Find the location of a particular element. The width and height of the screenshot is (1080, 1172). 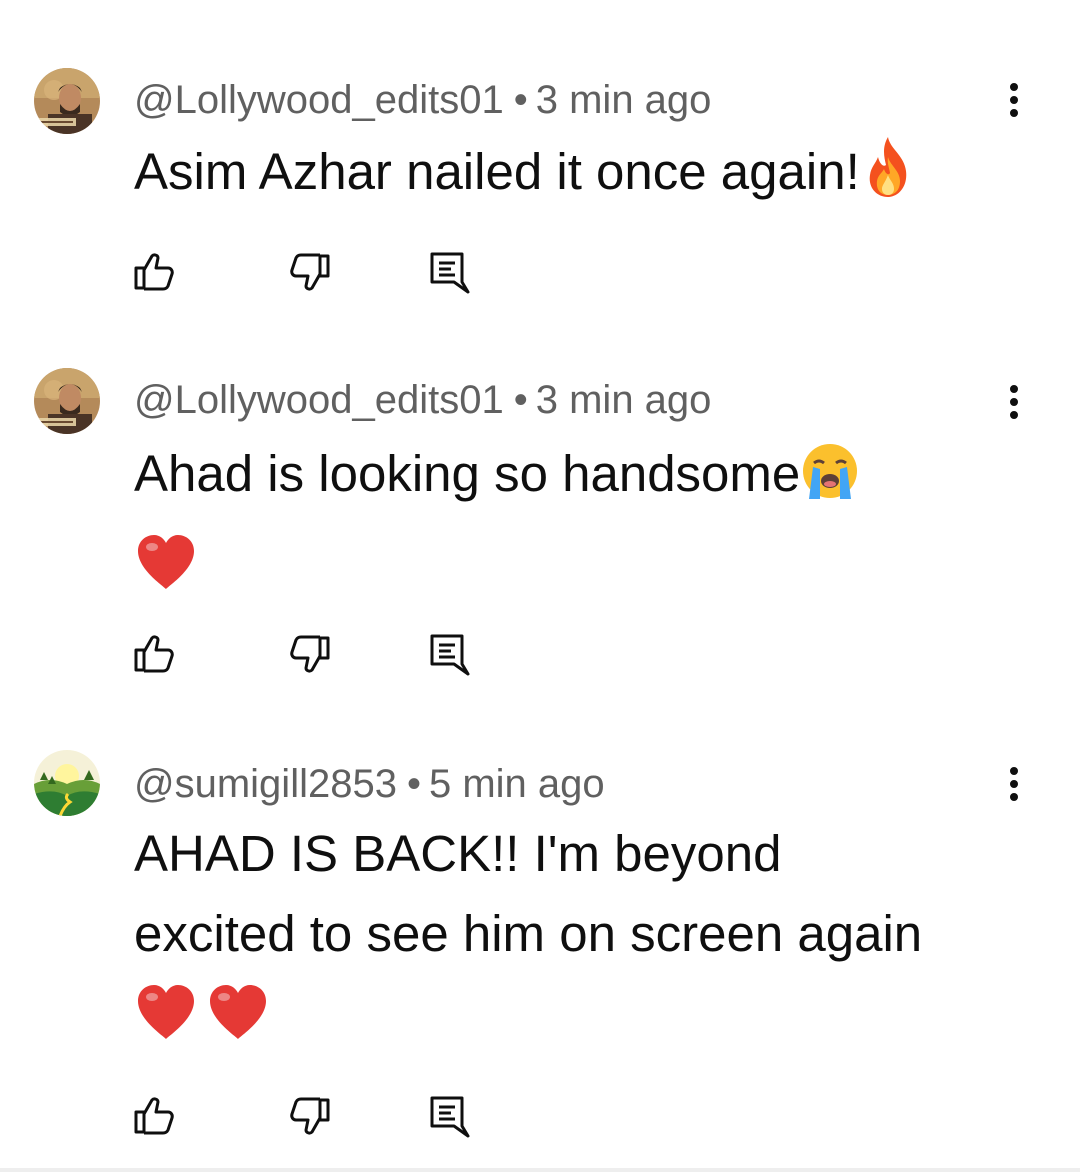

crying-face-emoji is located at coordinates (830, 482).